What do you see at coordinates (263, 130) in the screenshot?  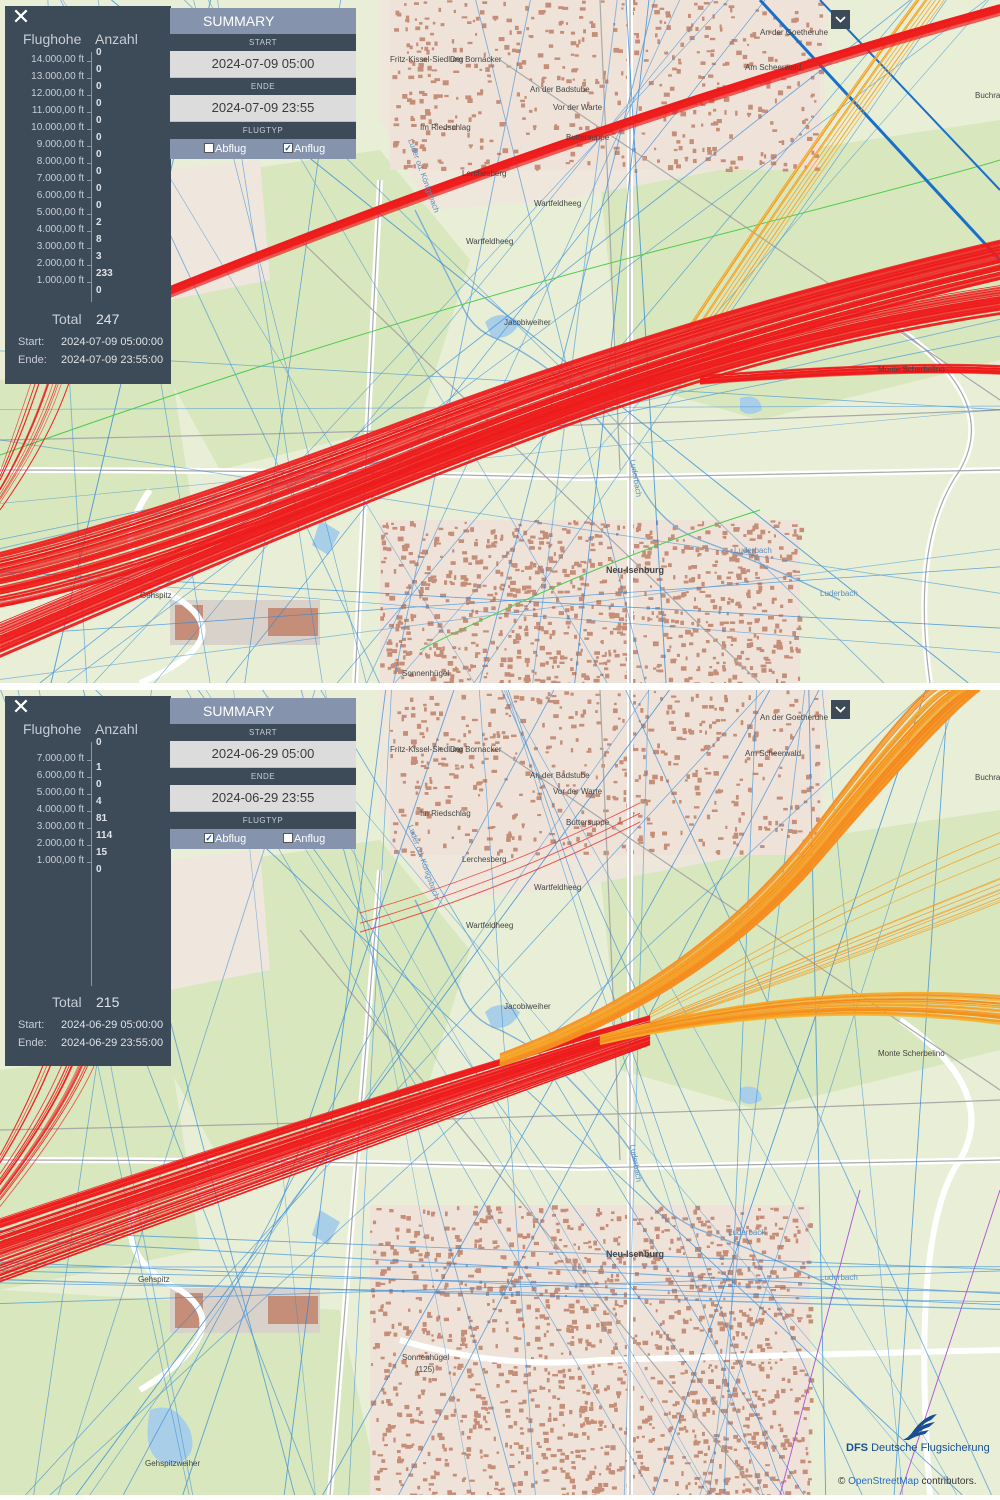 I see `flight-type-label: FLUGTYP` at bounding box center [263, 130].